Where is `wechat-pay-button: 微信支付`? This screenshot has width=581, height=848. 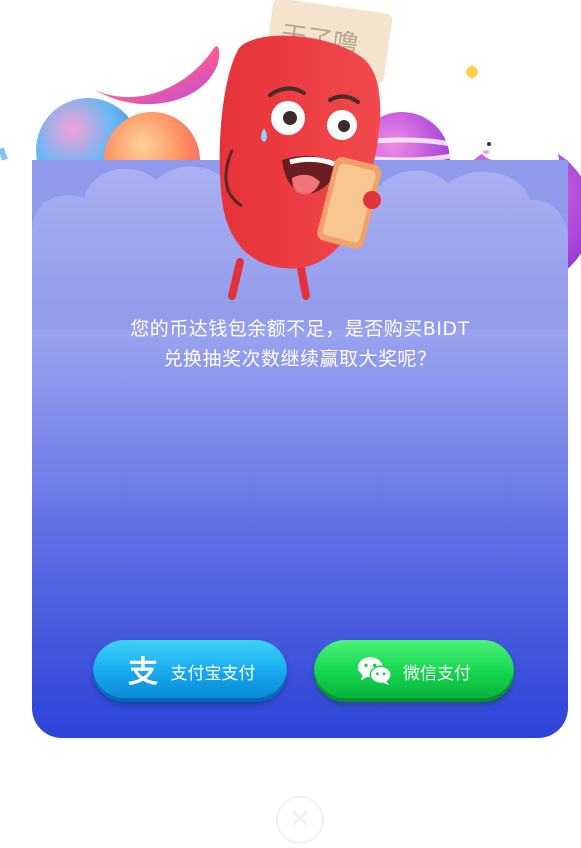
wechat-pay-button: 微信支付 is located at coordinates (414, 671).